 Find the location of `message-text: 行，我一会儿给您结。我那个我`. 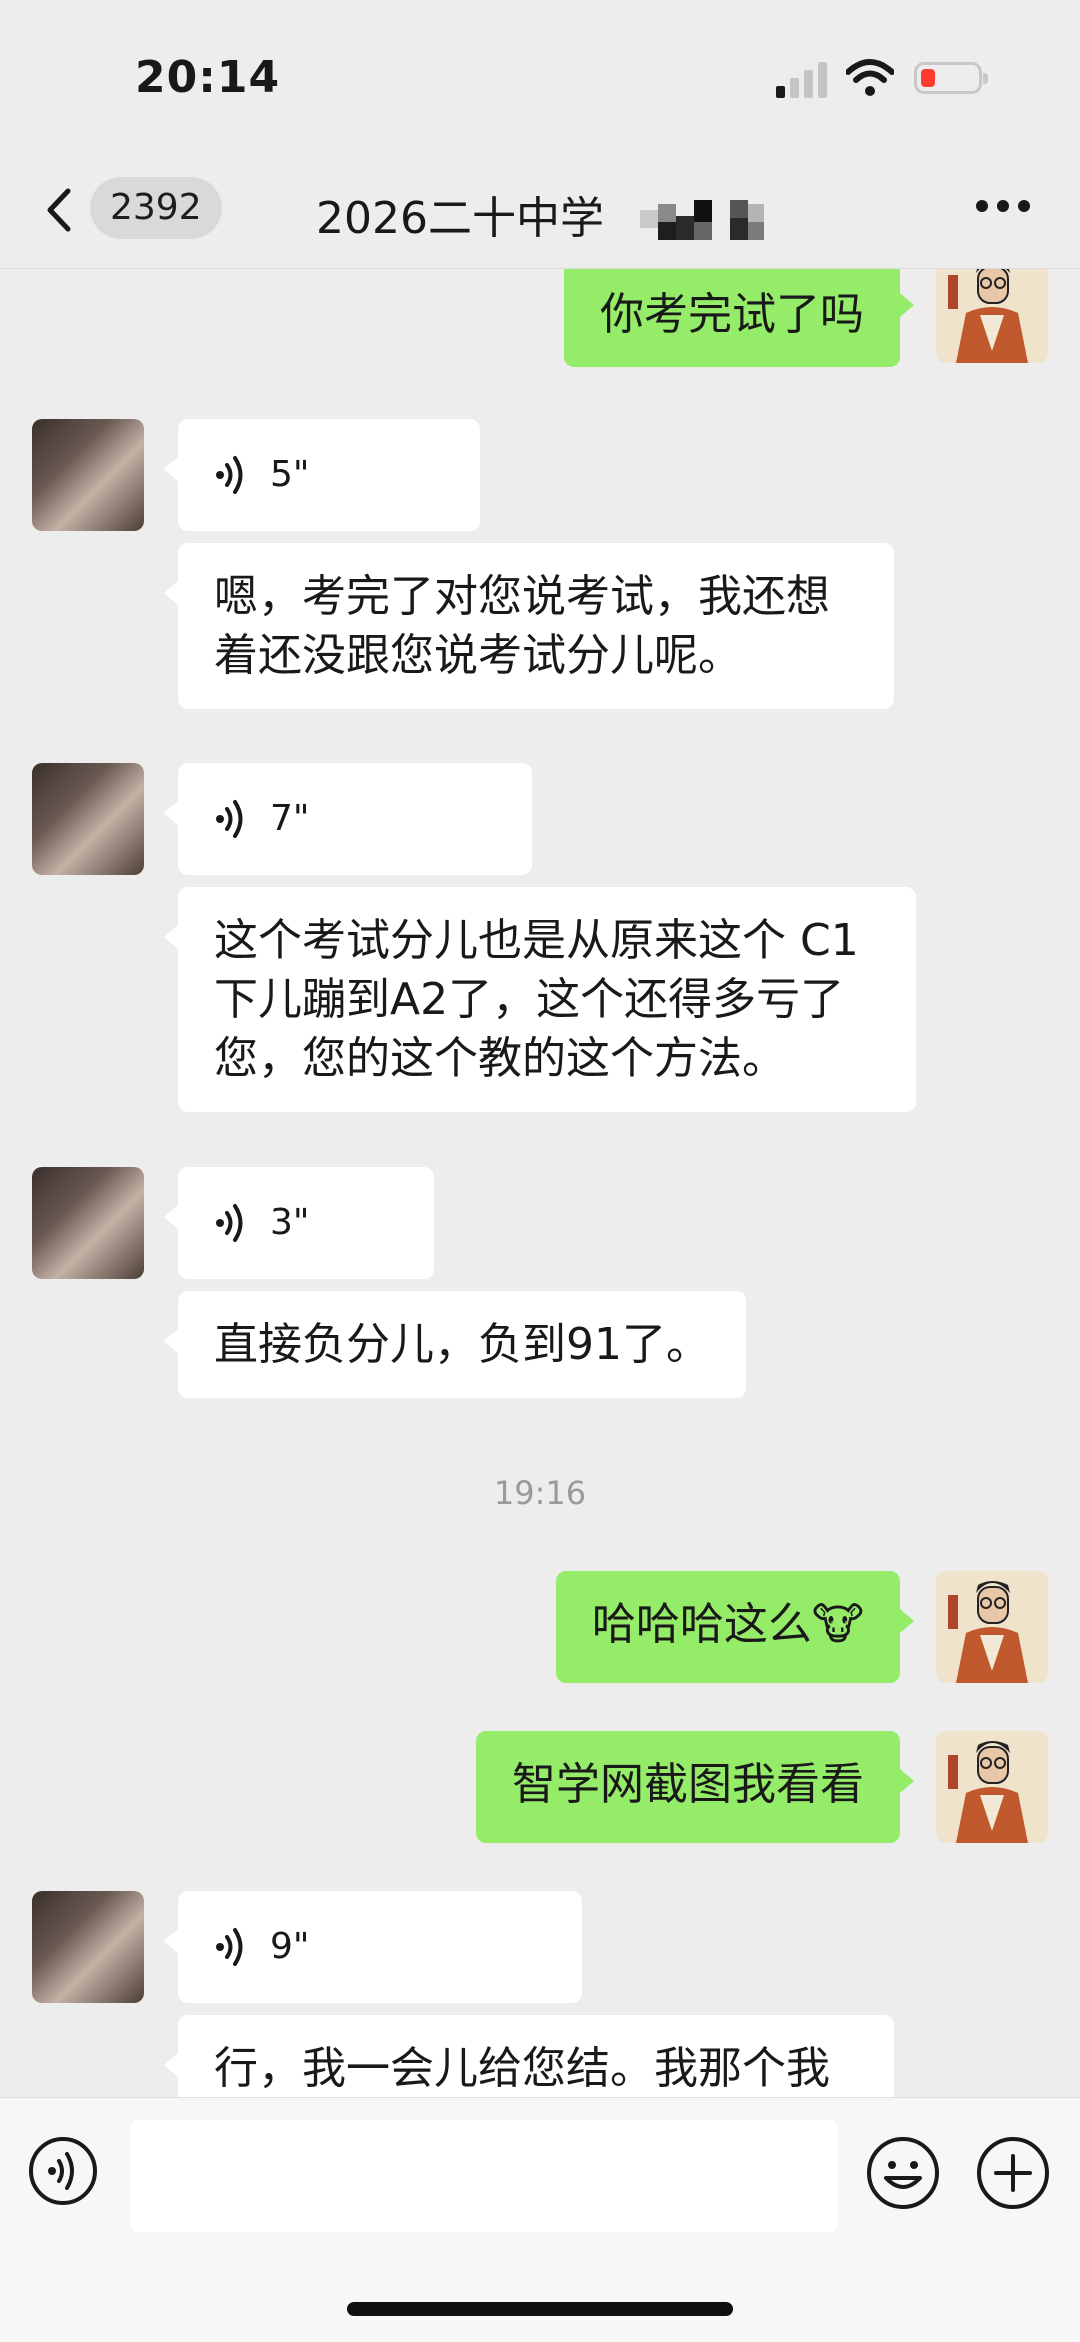

message-text: 行，我一会儿给您结。我那个我 is located at coordinates (522, 2068).